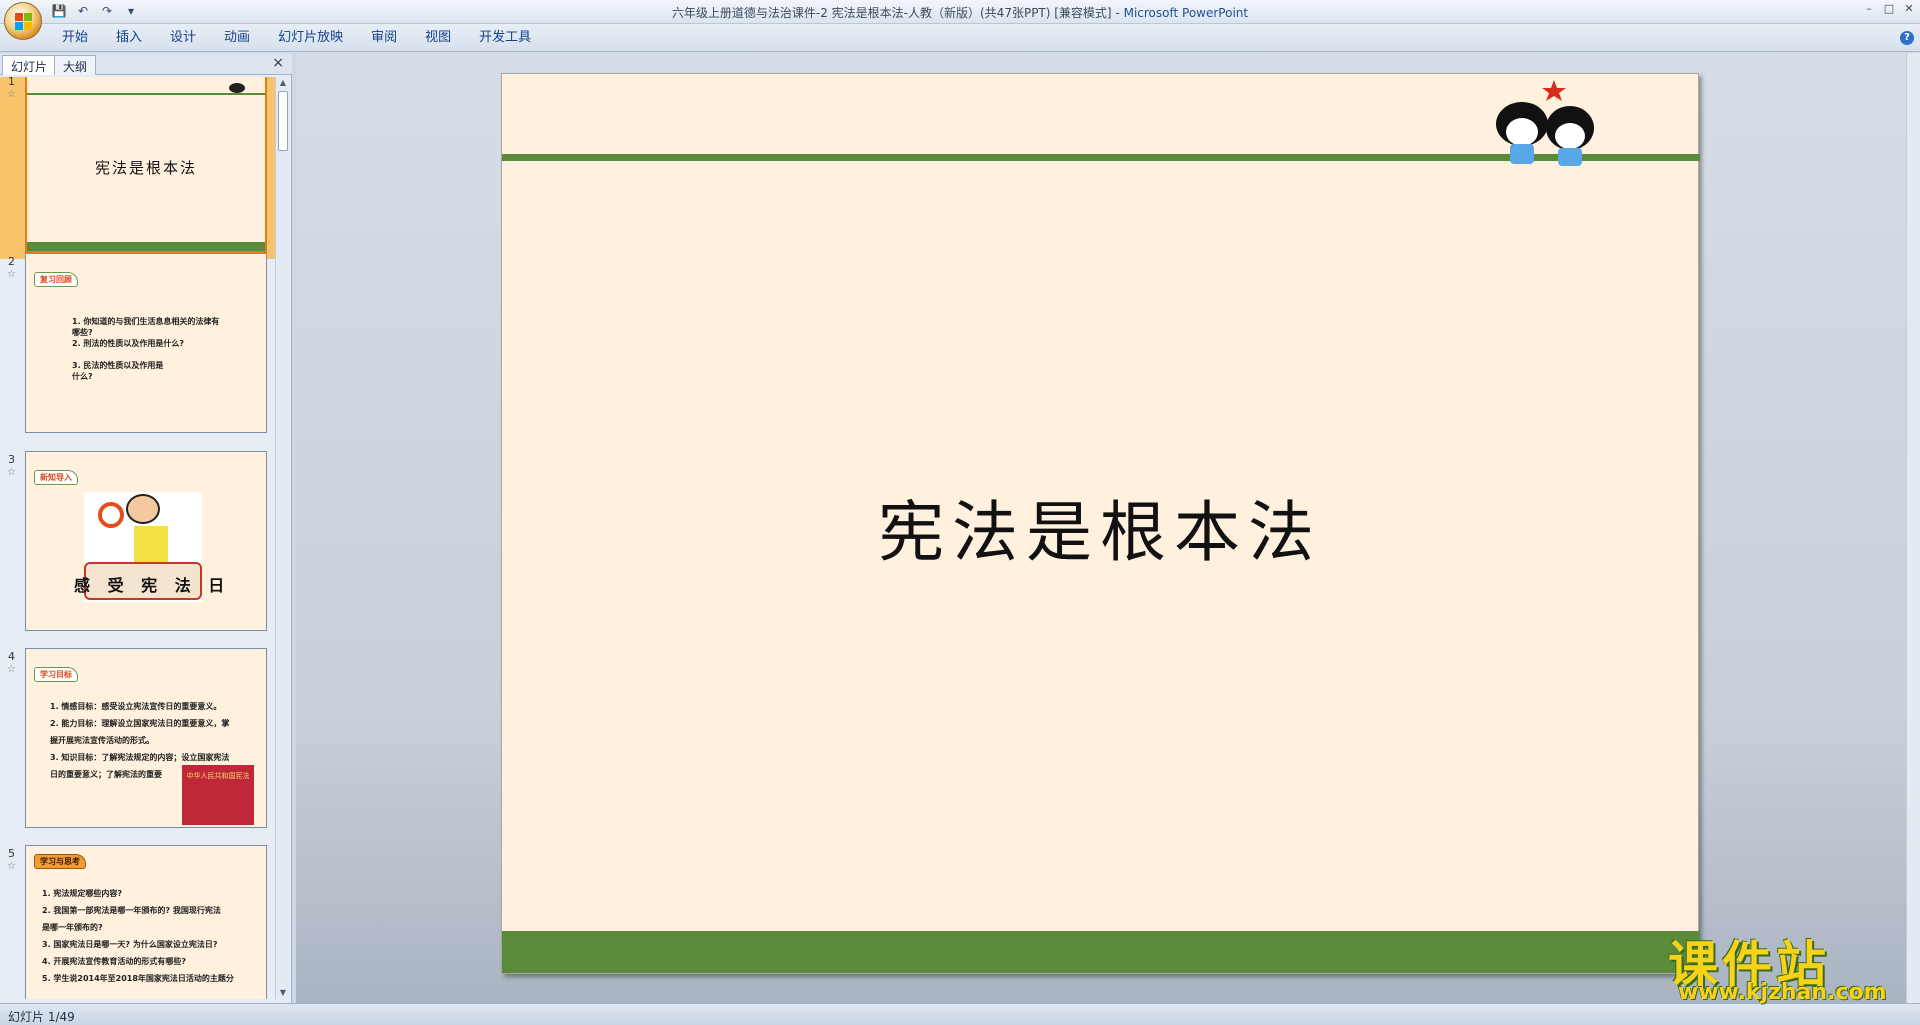  What do you see at coordinates (438, 38) in the screenshot?
I see `tab-view: 视图` at bounding box center [438, 38].